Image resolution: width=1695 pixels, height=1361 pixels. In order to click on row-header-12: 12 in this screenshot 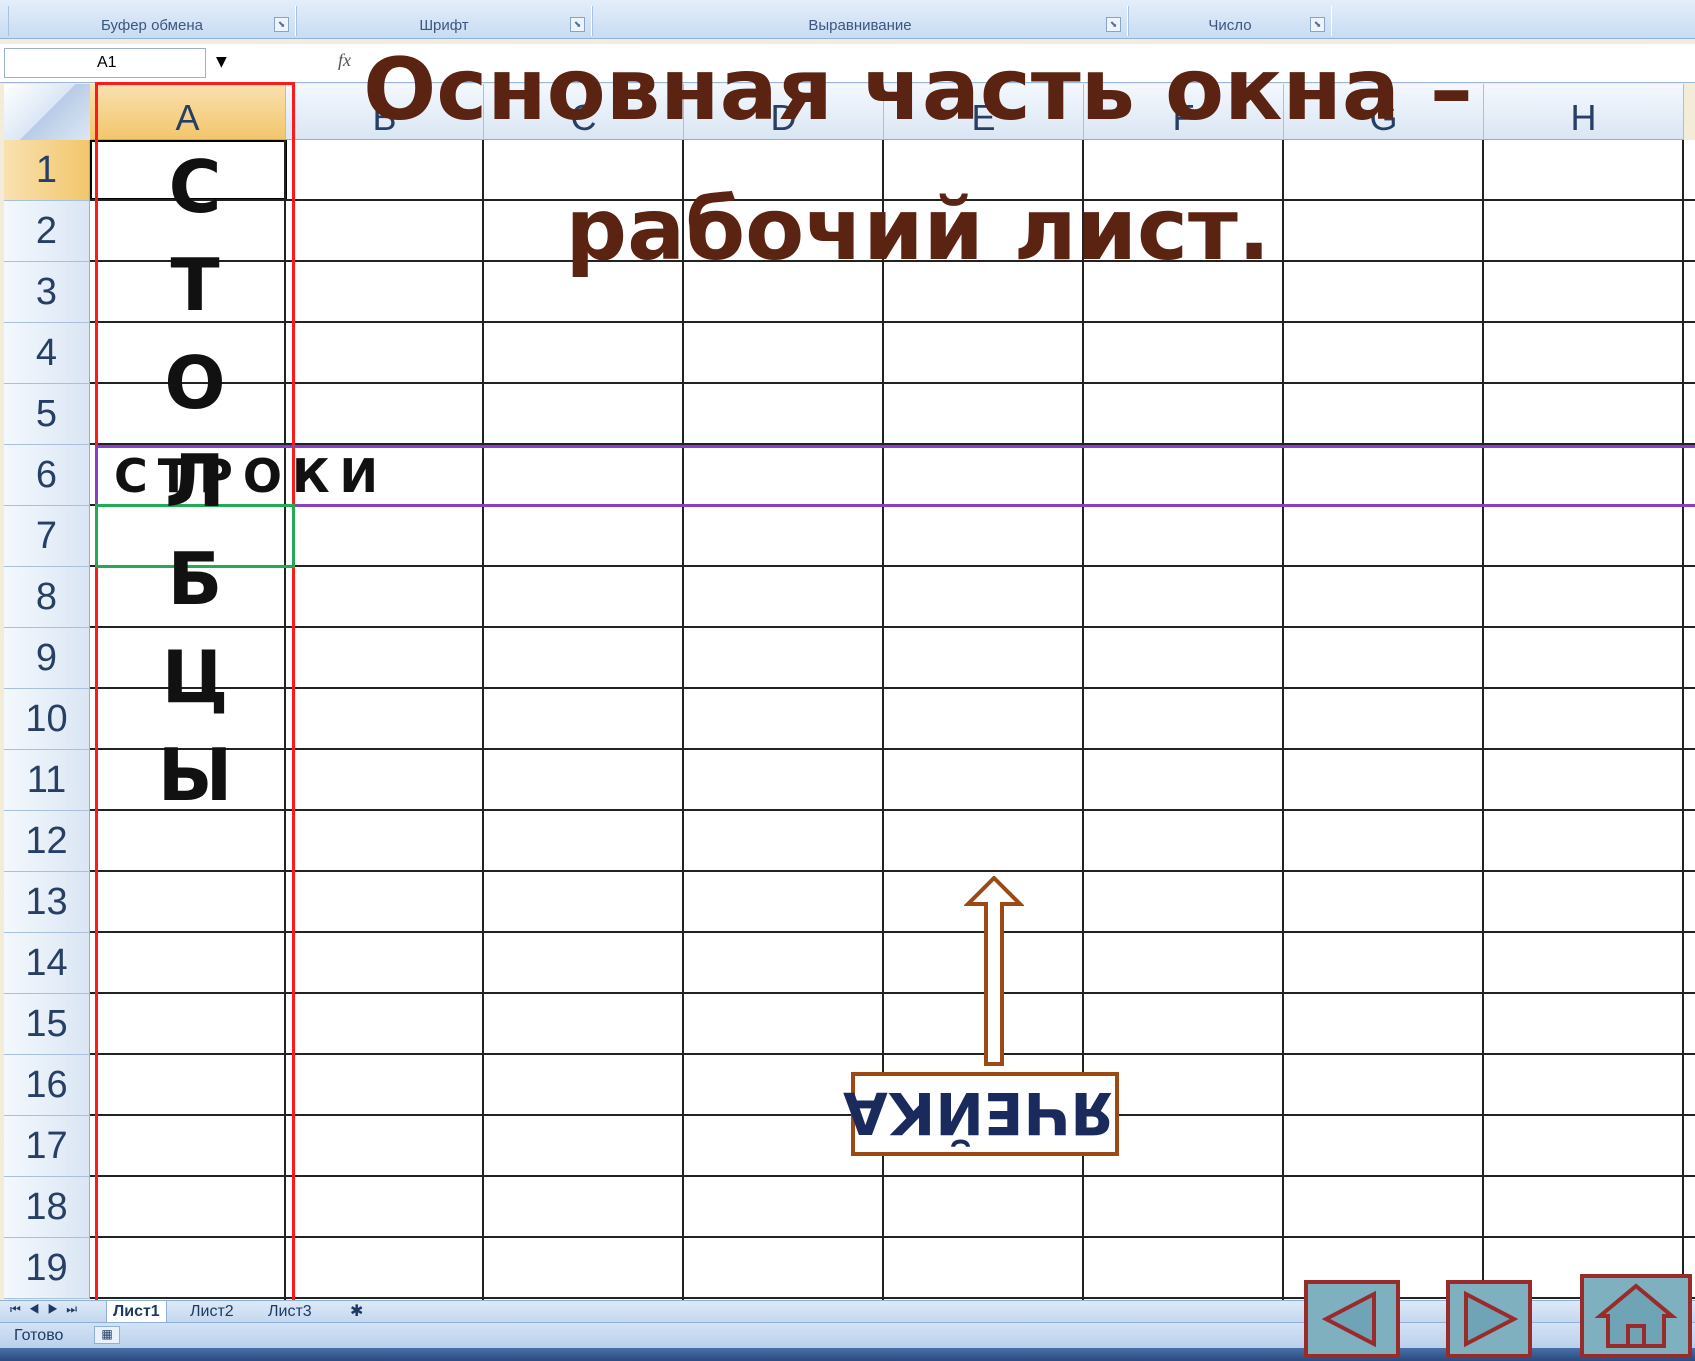, I will do `click(47, 841)`.